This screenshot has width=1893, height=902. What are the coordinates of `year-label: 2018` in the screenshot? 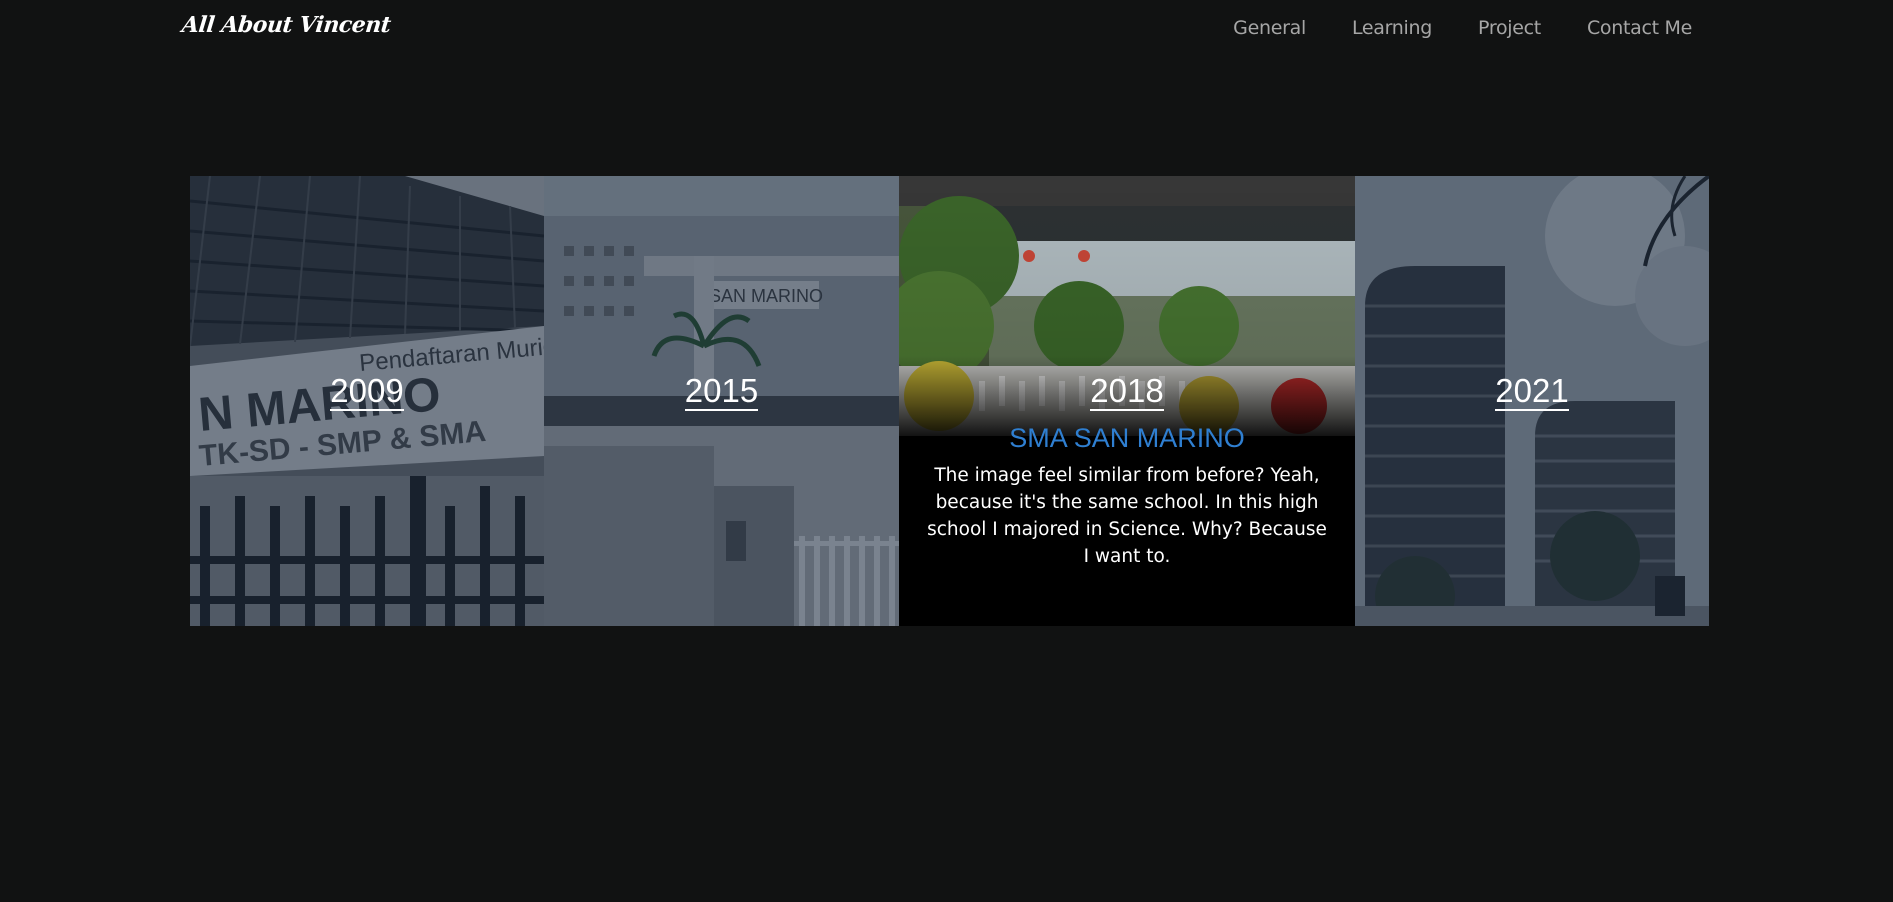 It's located at (1127, 391).